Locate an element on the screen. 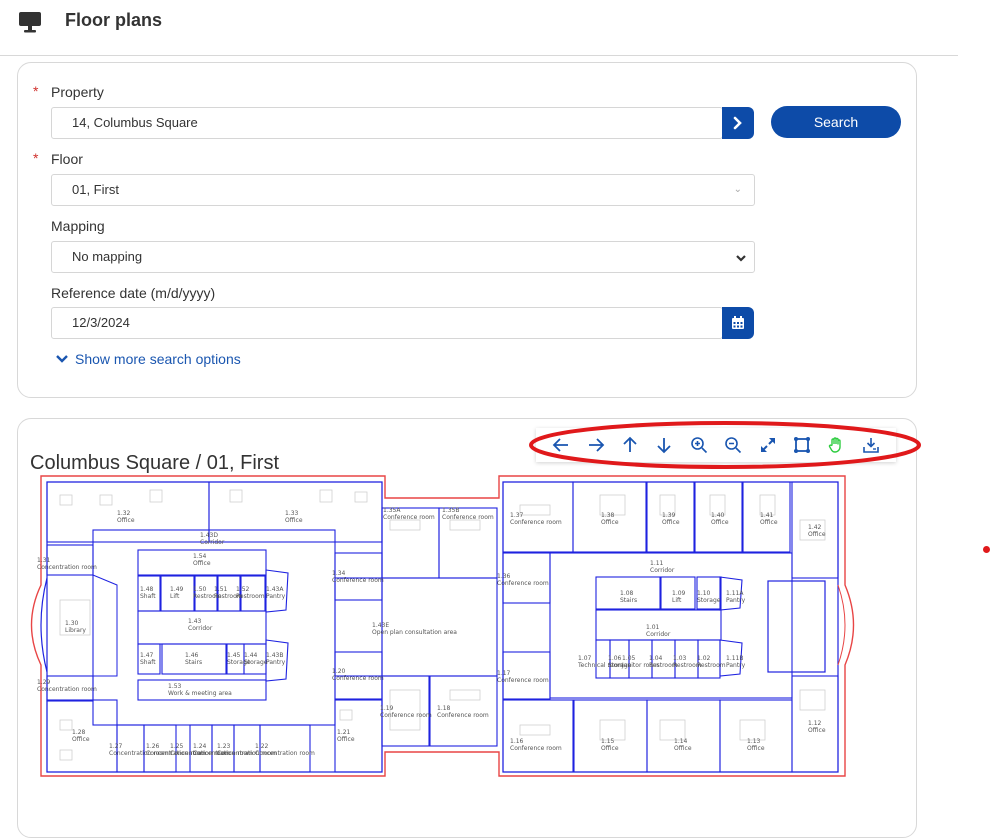  room-label: 1.20 Conference room is located at coordinates (358, 675).